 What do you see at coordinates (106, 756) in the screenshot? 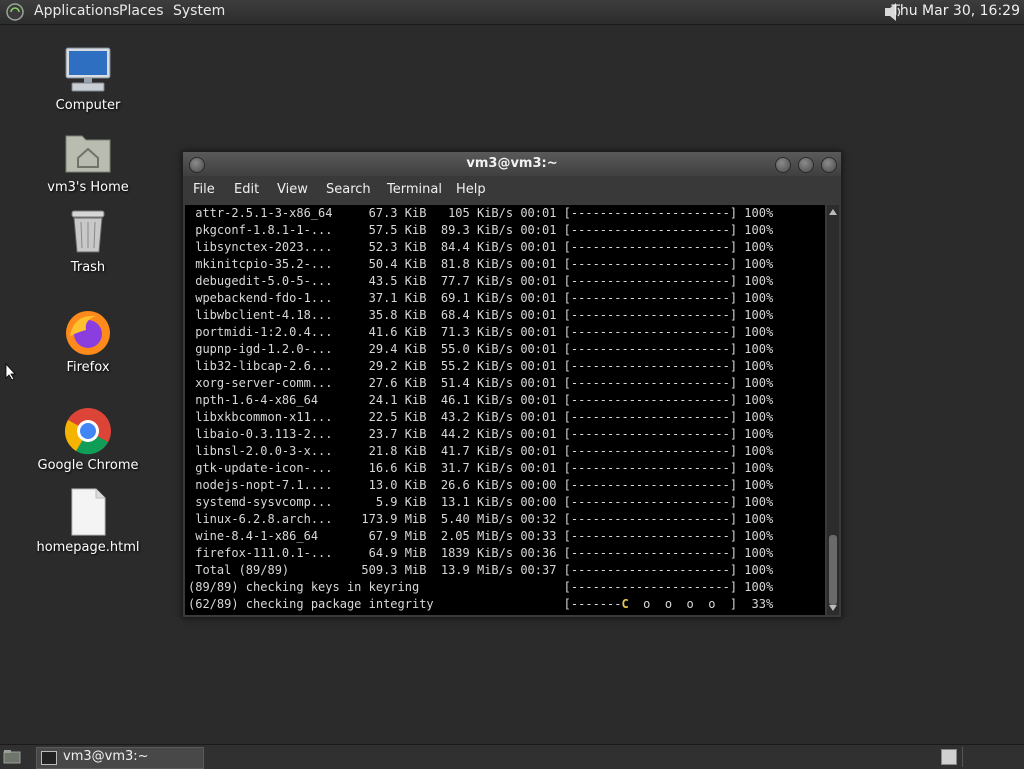
I see `taskbar-label: vm3@vm3:~` at bounding box center [106, 756].